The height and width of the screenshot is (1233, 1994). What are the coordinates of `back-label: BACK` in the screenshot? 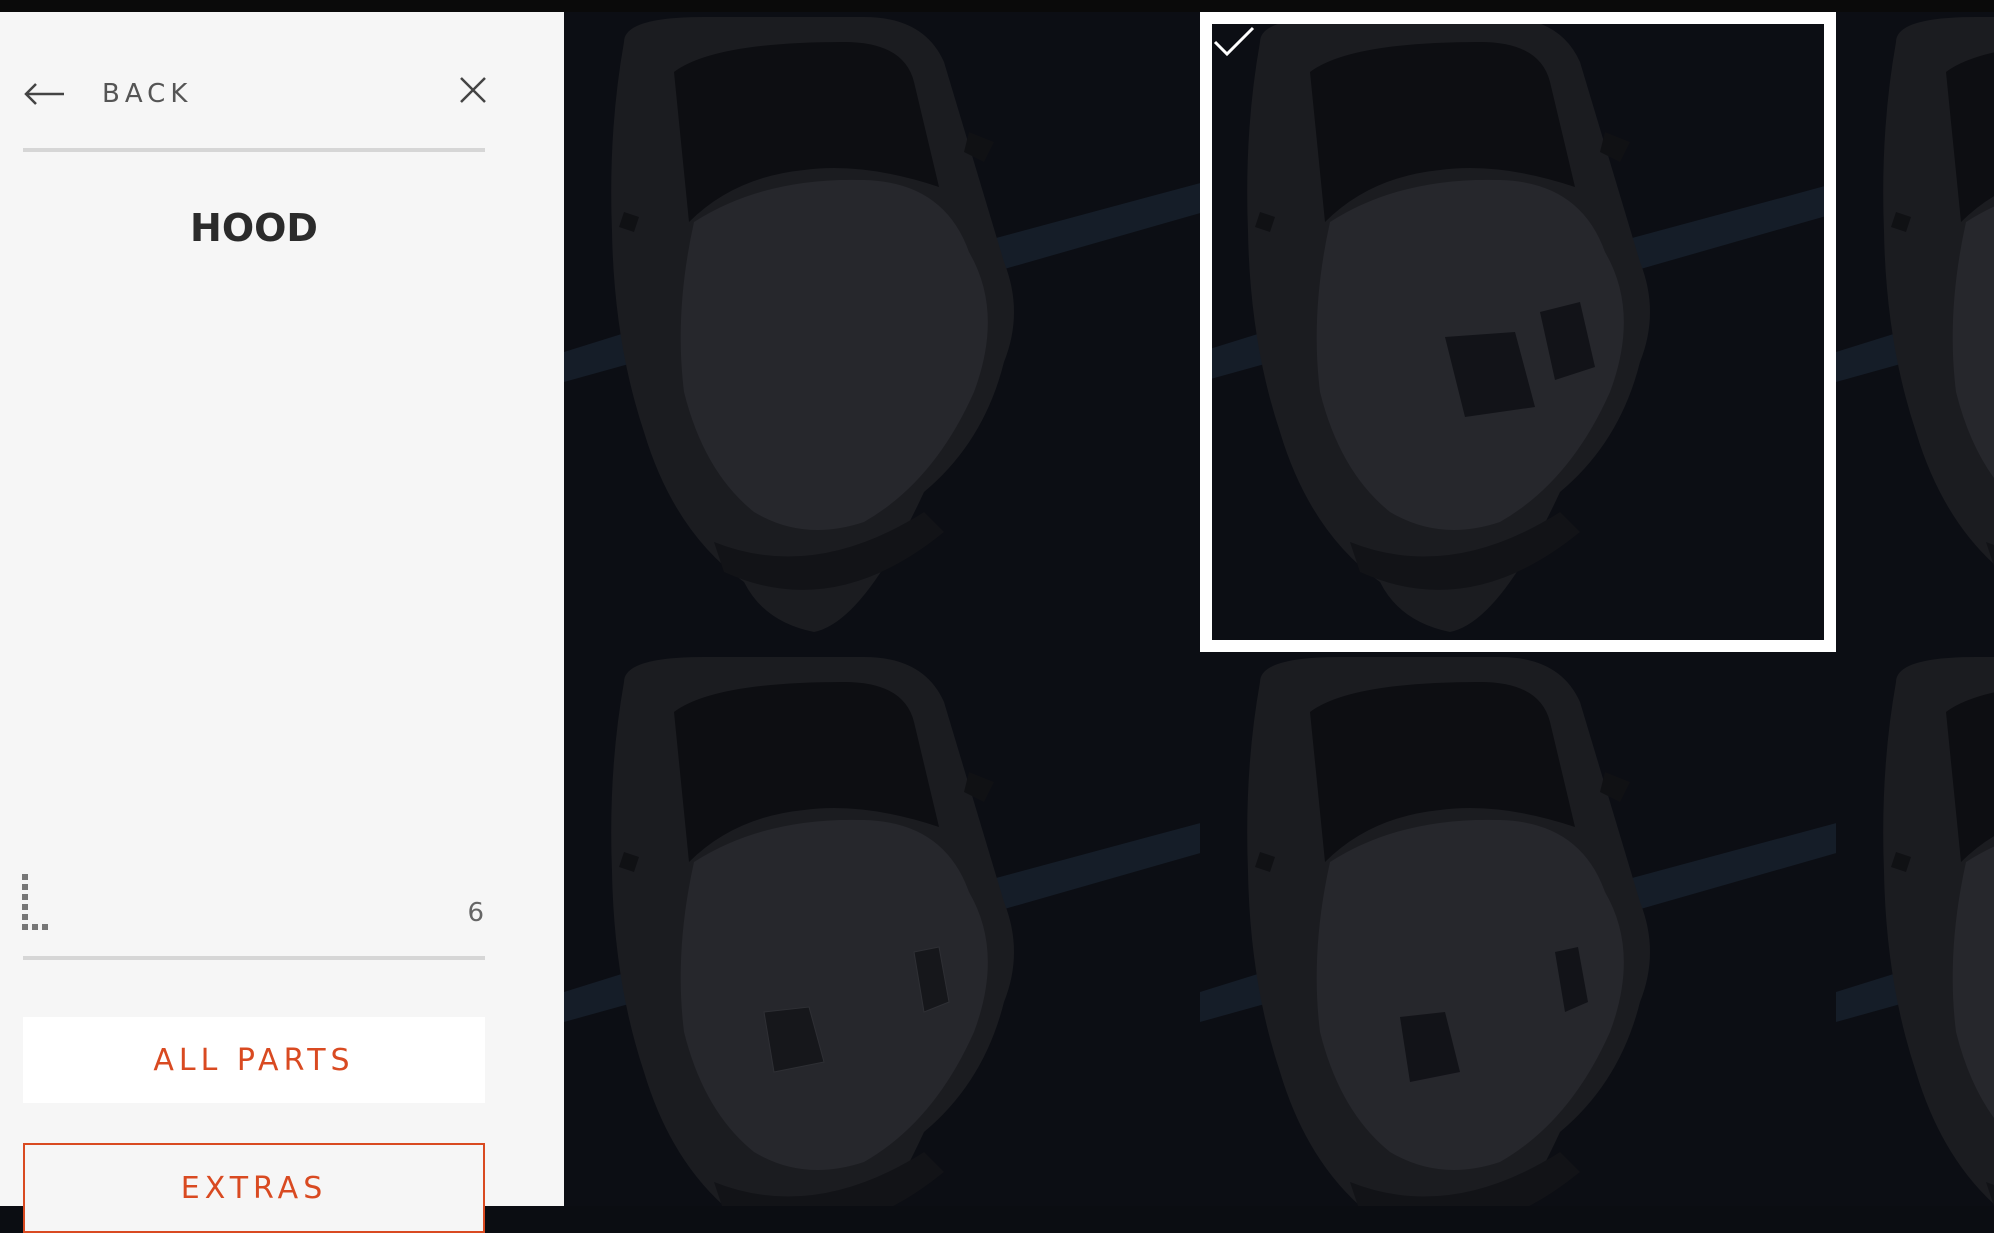 It's located at (147, 94).